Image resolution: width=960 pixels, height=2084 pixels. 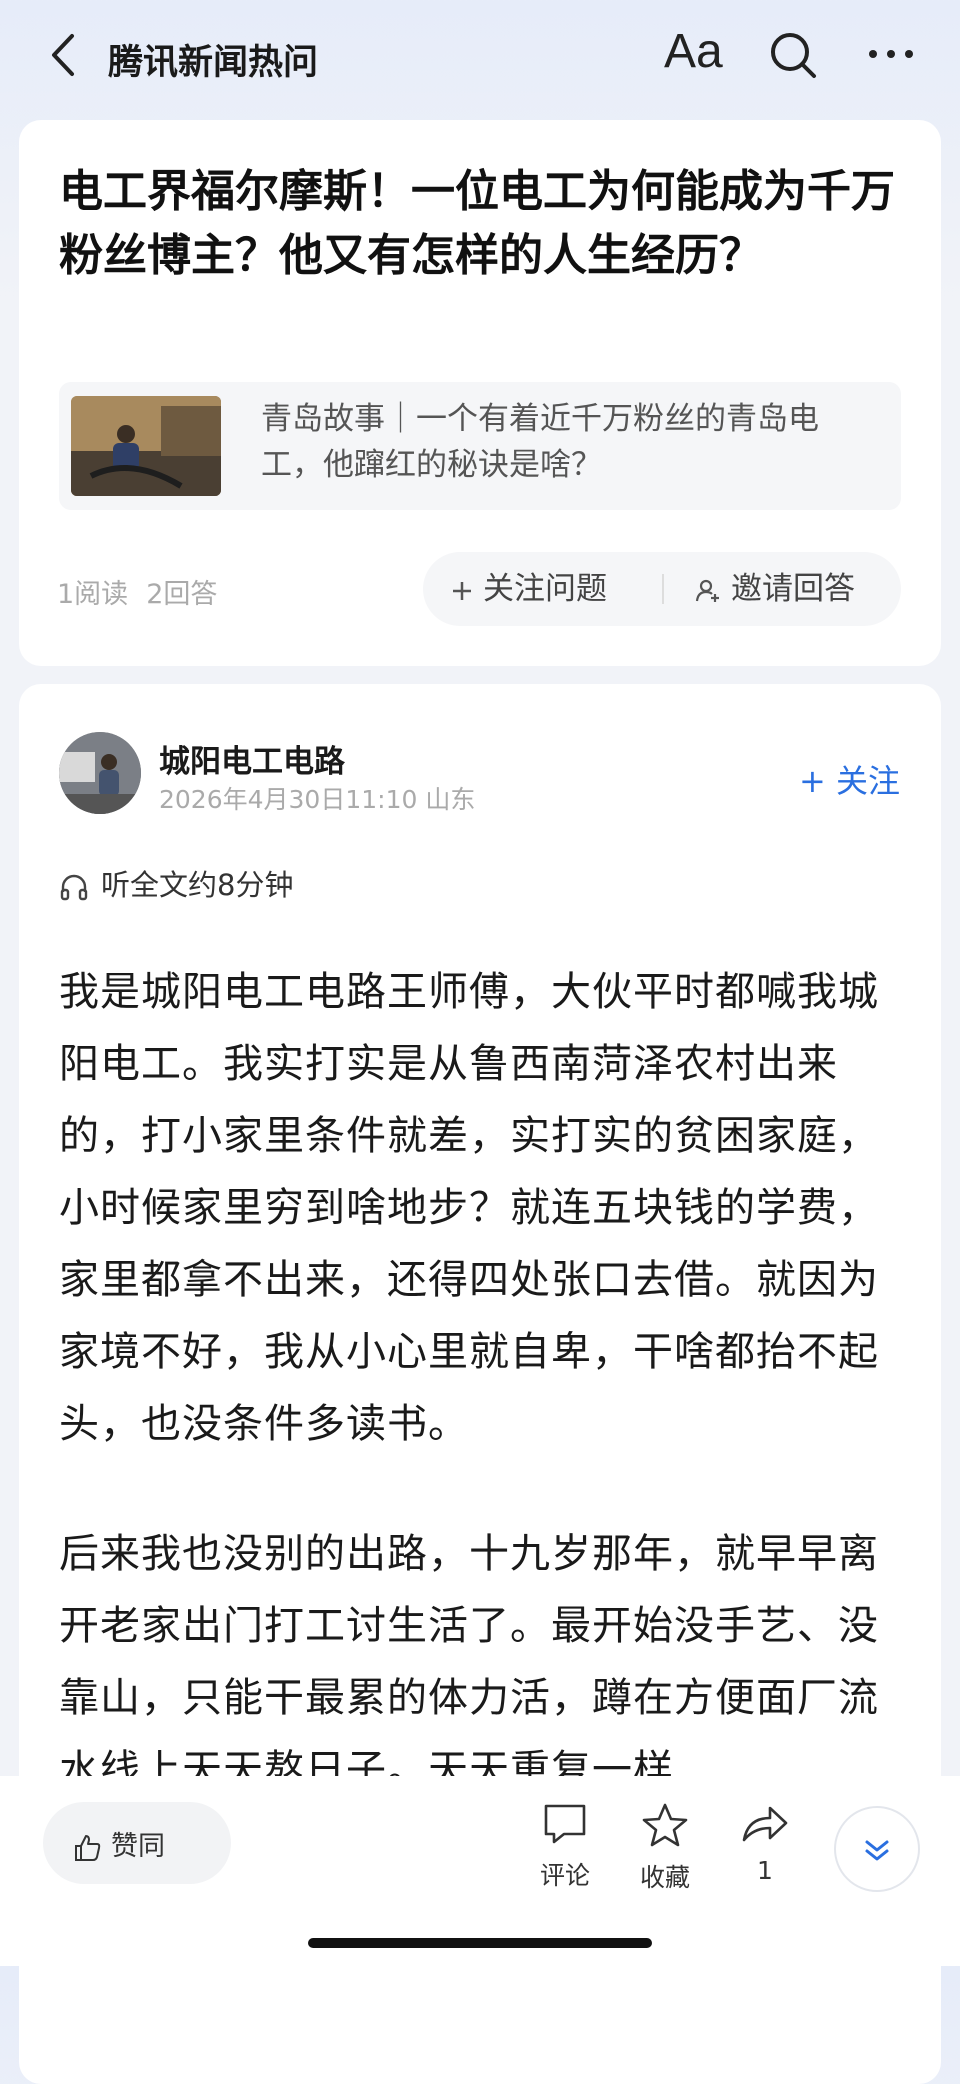 I want to click on author-name: 城阳电工电路, so click(x=252, y=758).